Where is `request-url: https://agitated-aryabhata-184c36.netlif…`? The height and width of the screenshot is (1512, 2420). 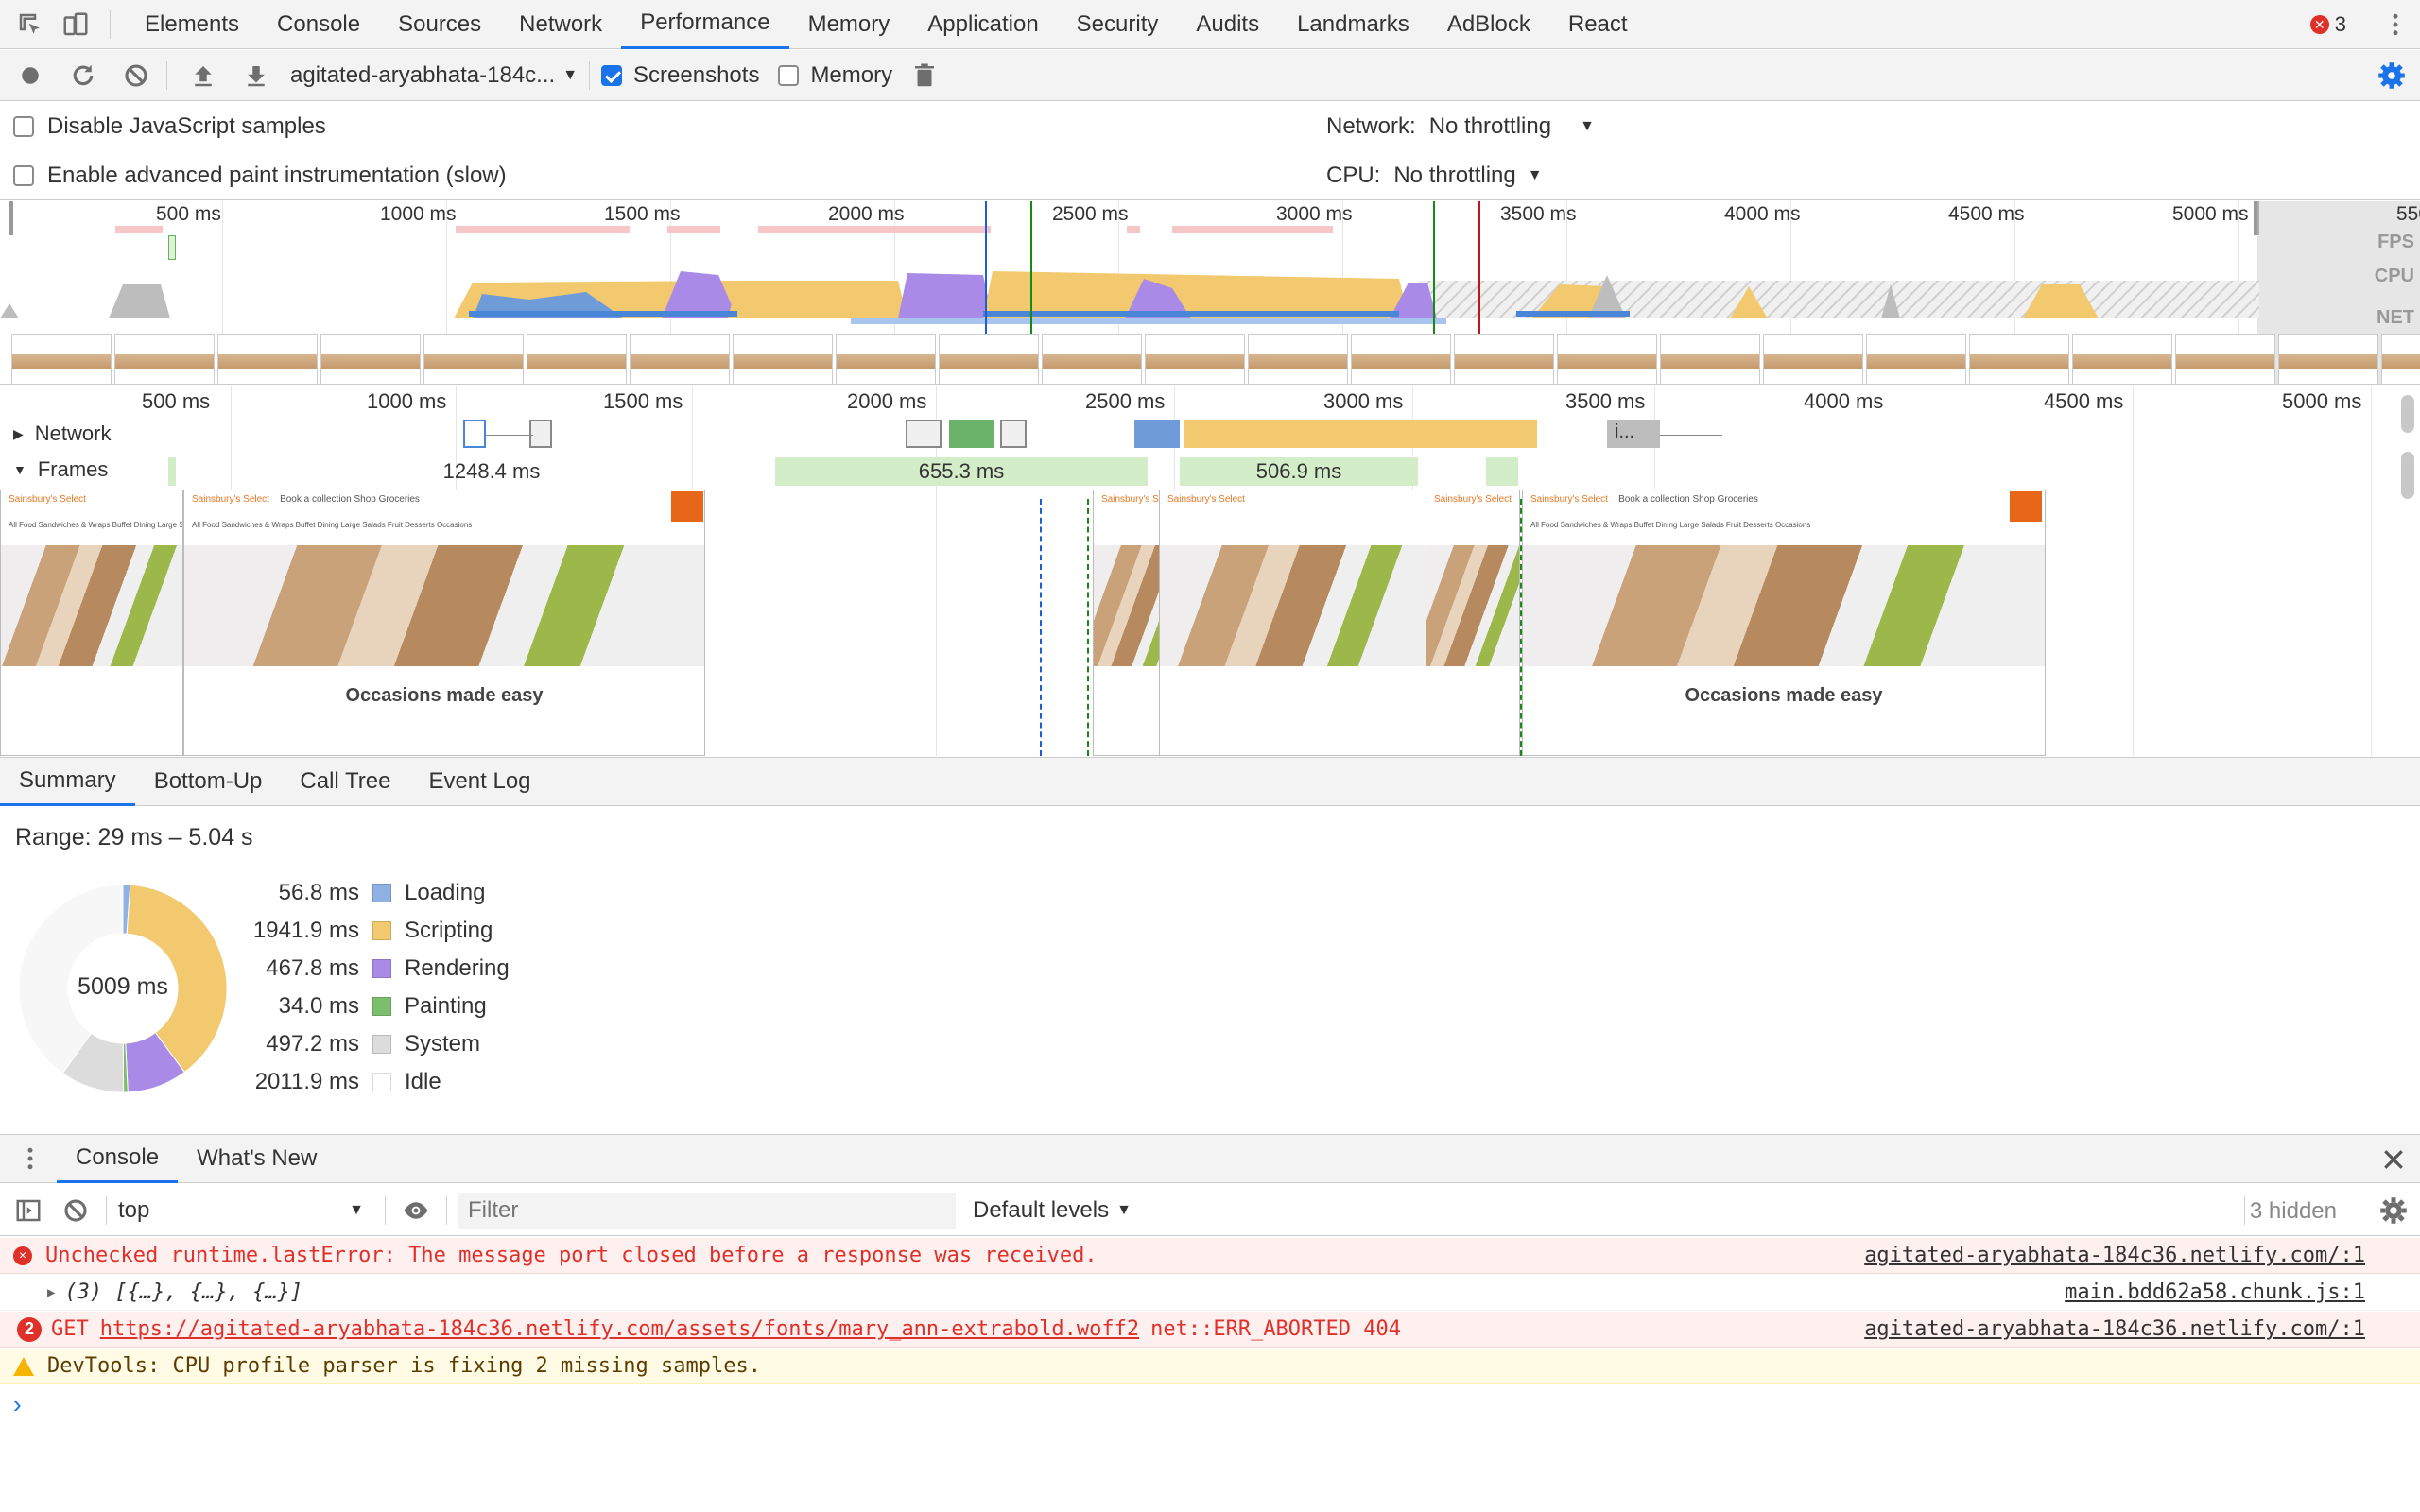
request-url: https://agitated-aryabhata-184c36.netlif… is located at coordinates (619, 1329).